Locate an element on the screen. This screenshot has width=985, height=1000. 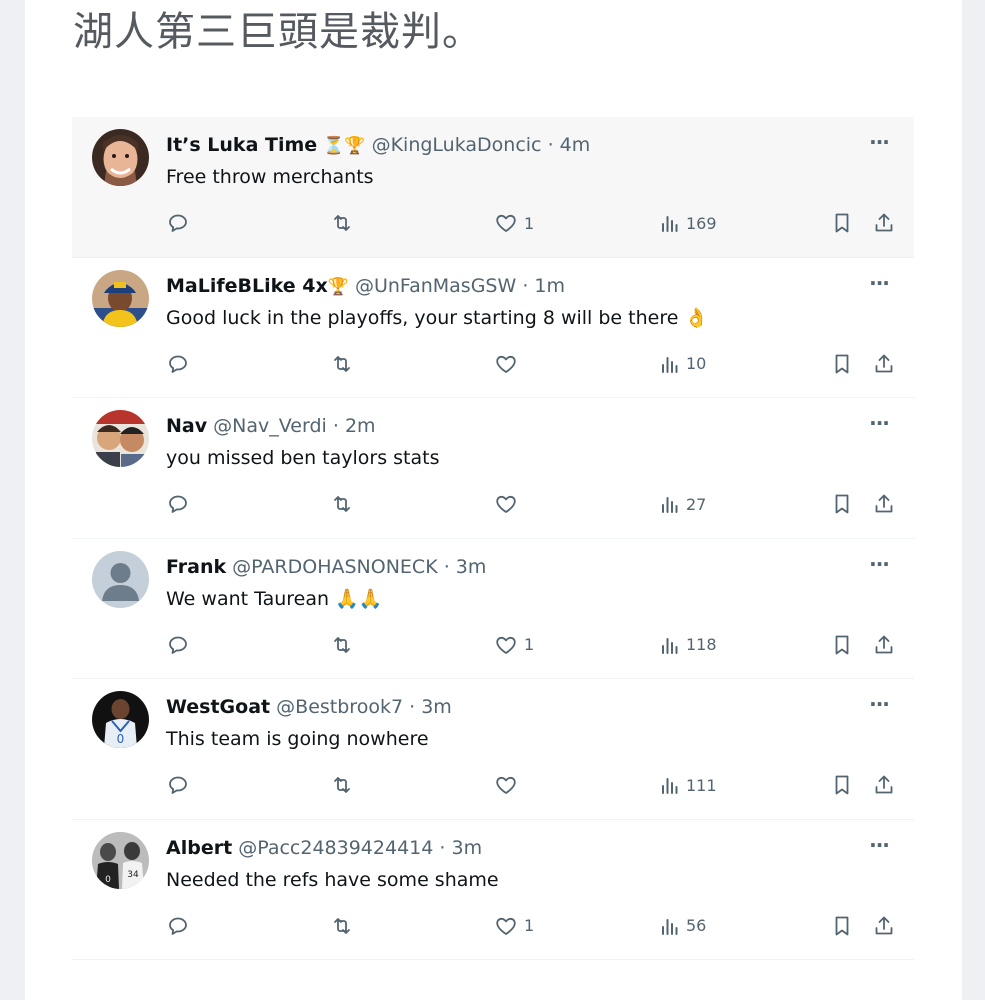
view-count: 27 is located at coordinates (696, 504).